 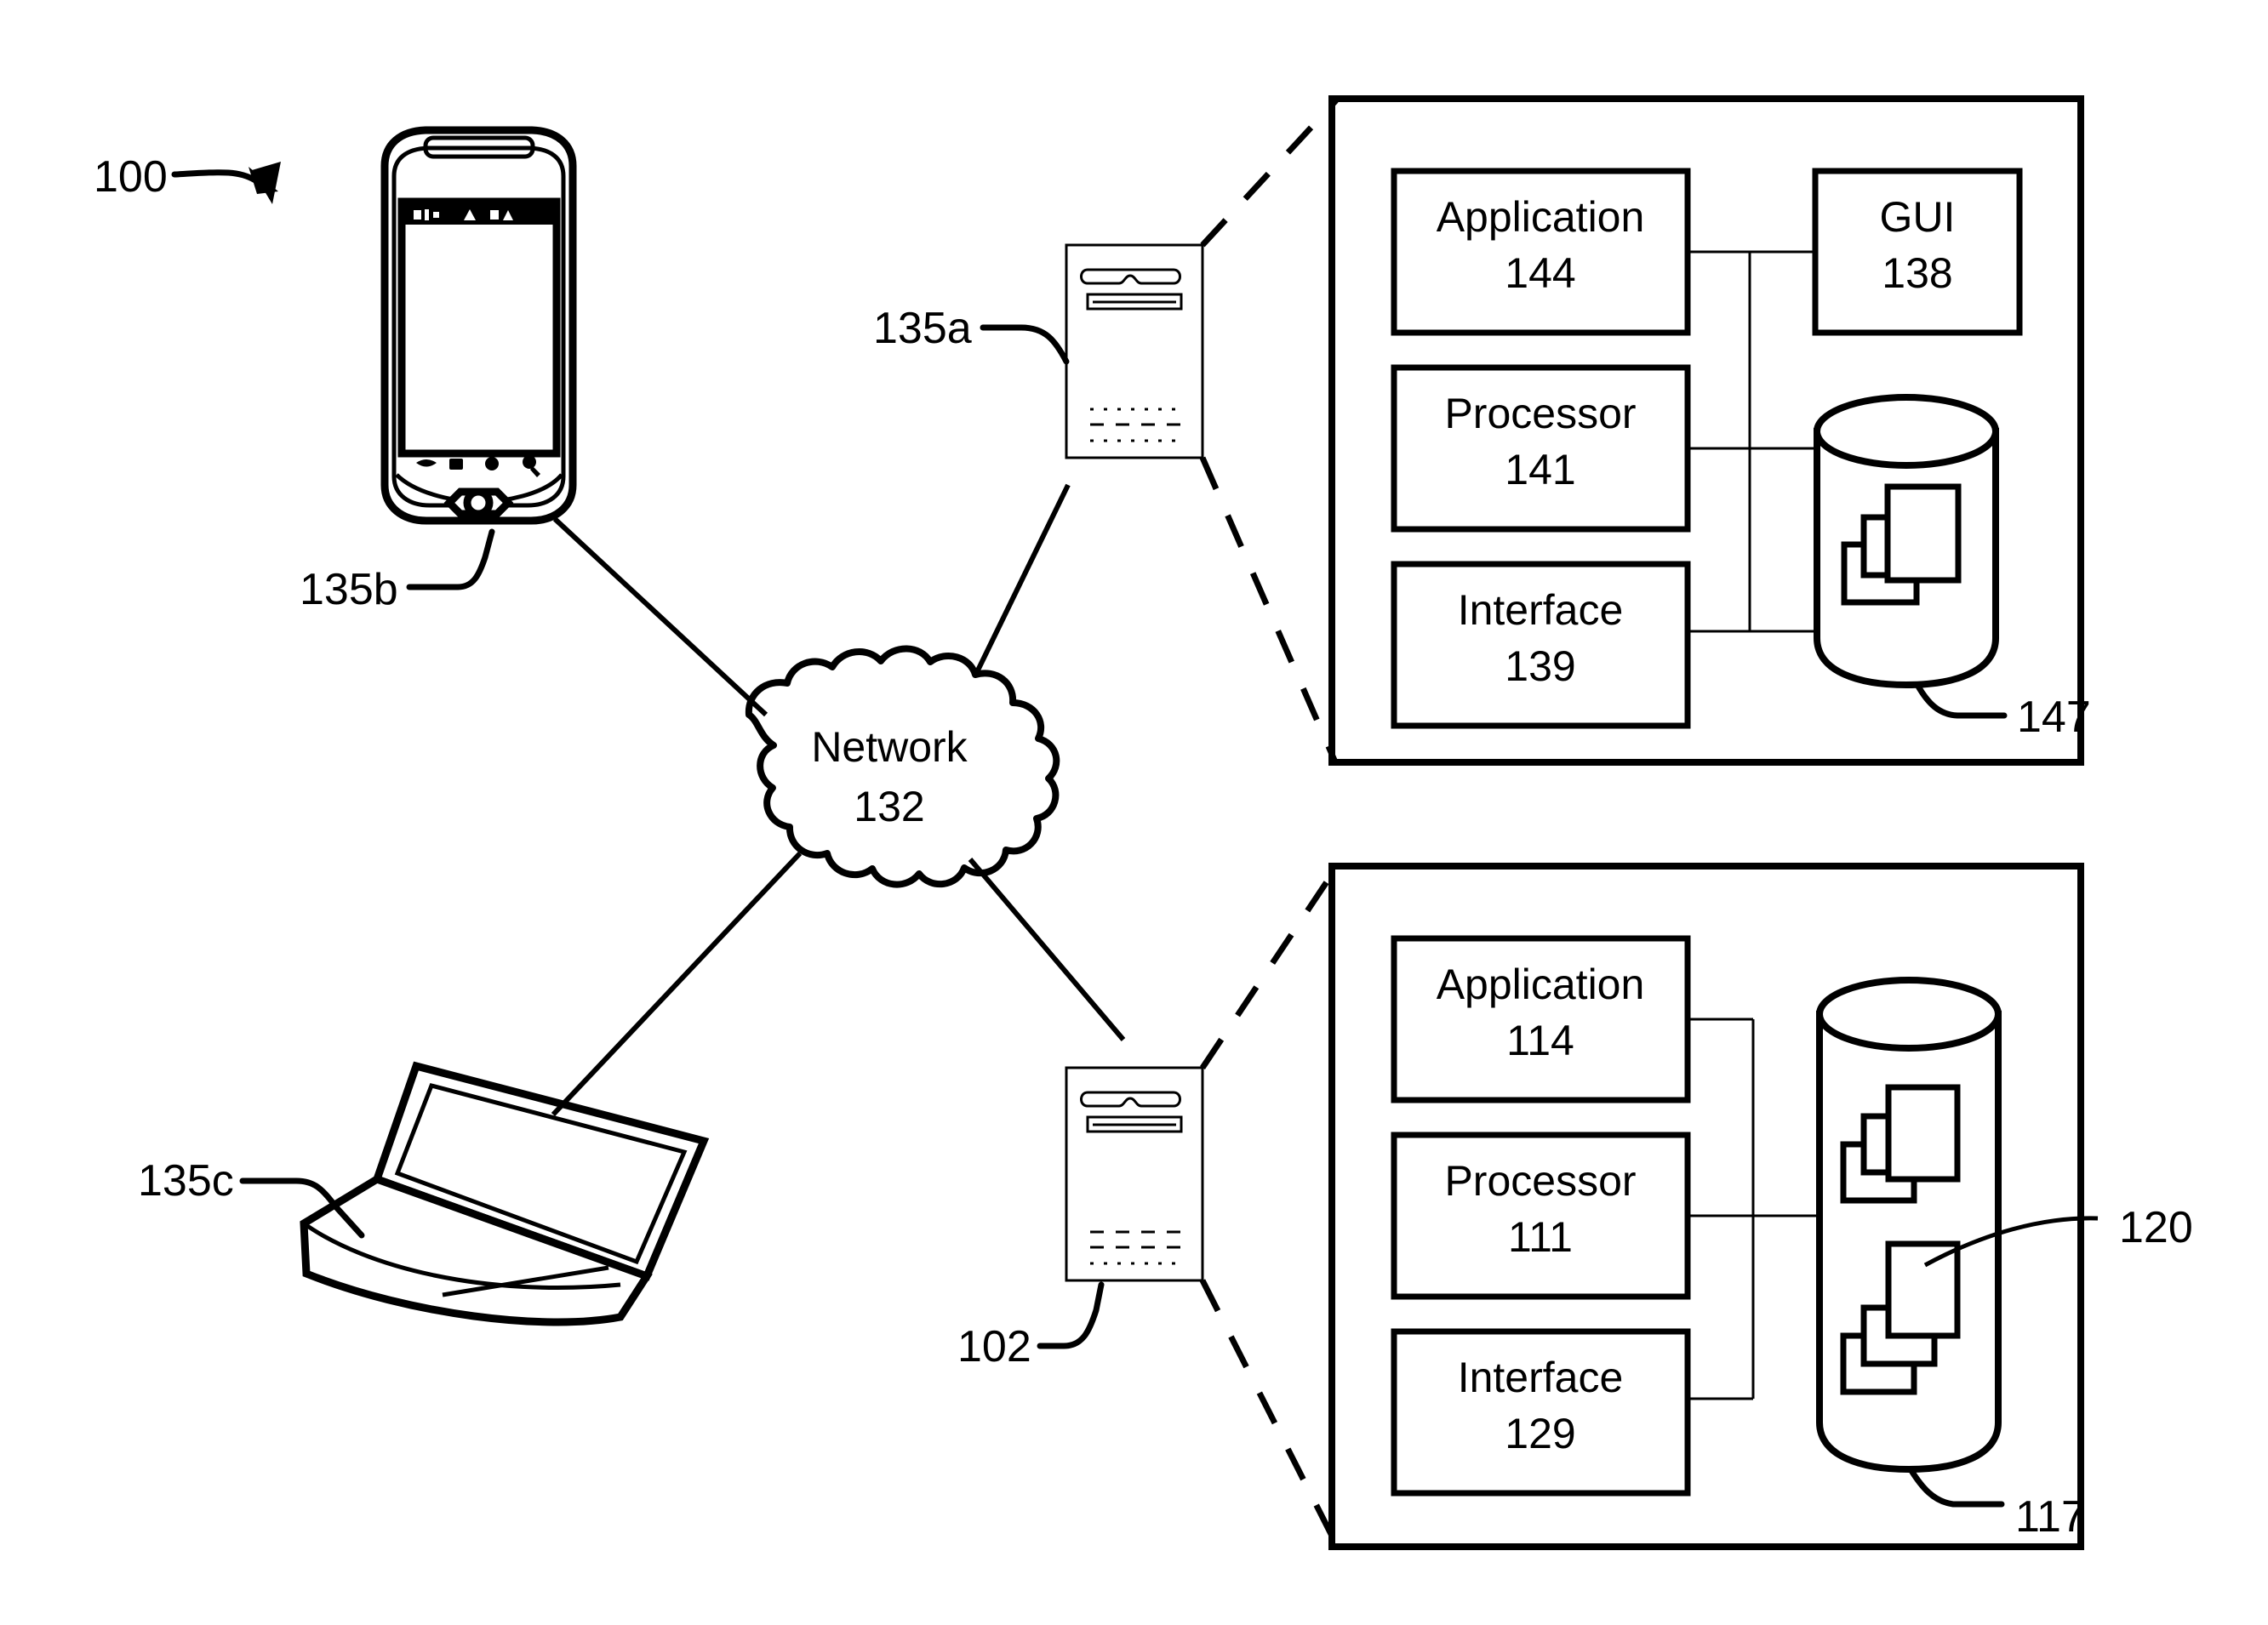 I want to click on smartphone-icon, so click(x=478, y=326).